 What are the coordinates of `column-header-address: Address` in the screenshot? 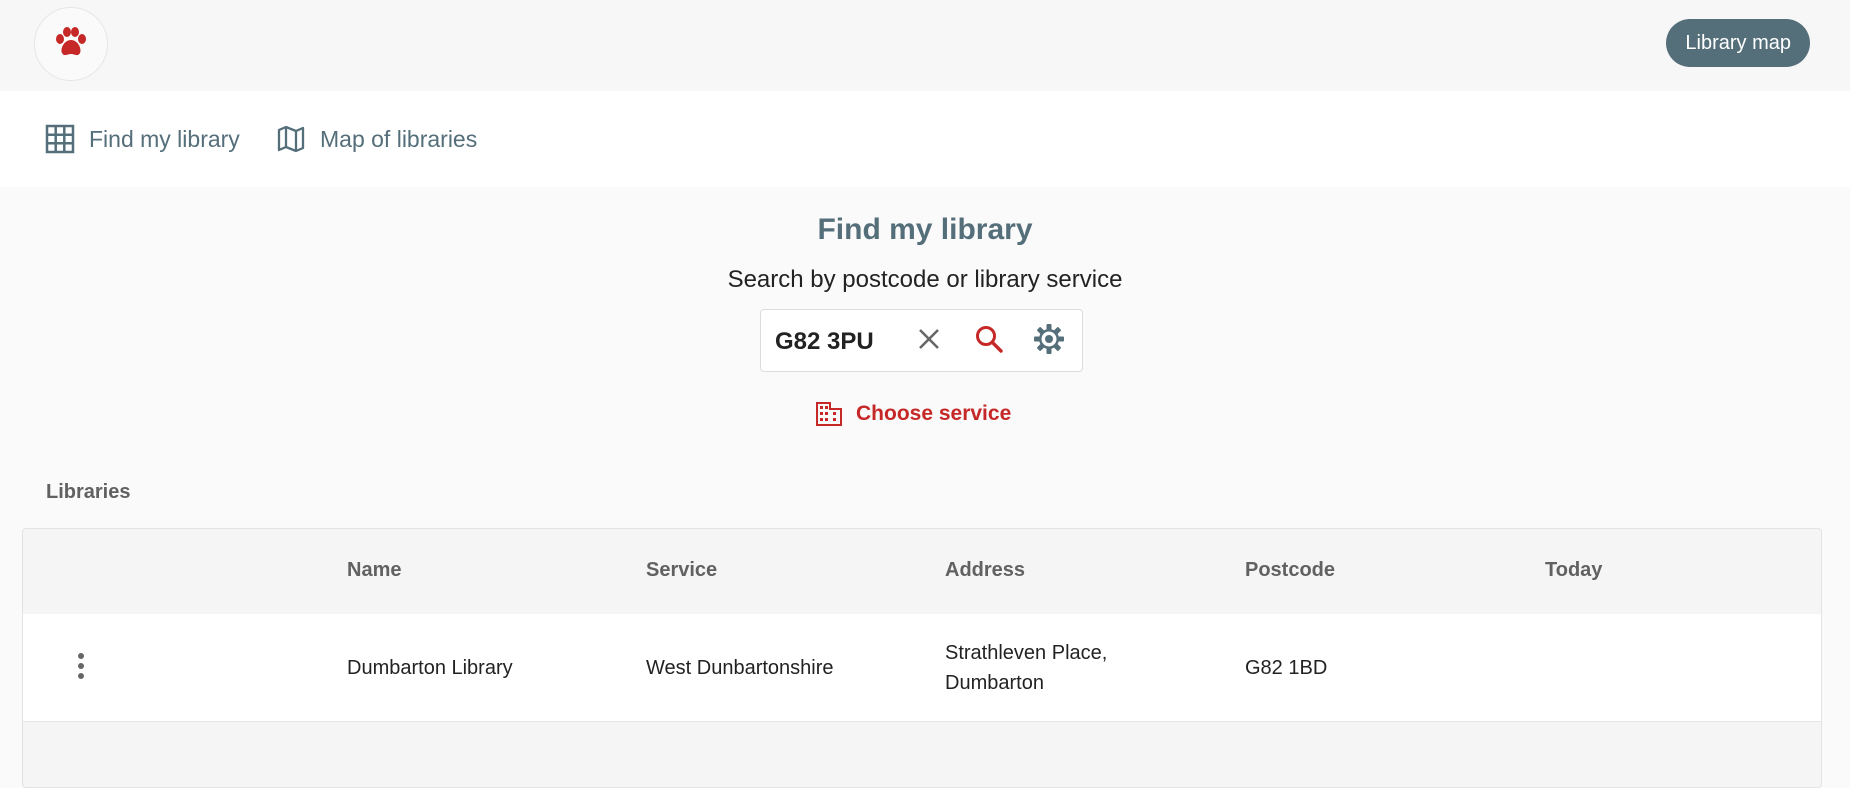 It's located at (985, 570).